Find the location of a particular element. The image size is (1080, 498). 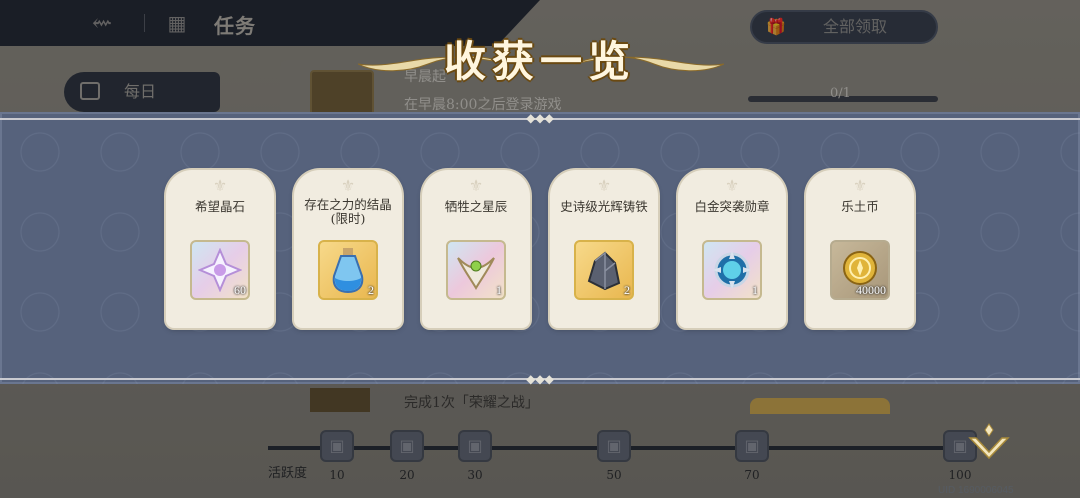

reward-name: 史诗级光辉铸铁 is located at coordinates (604, 206).